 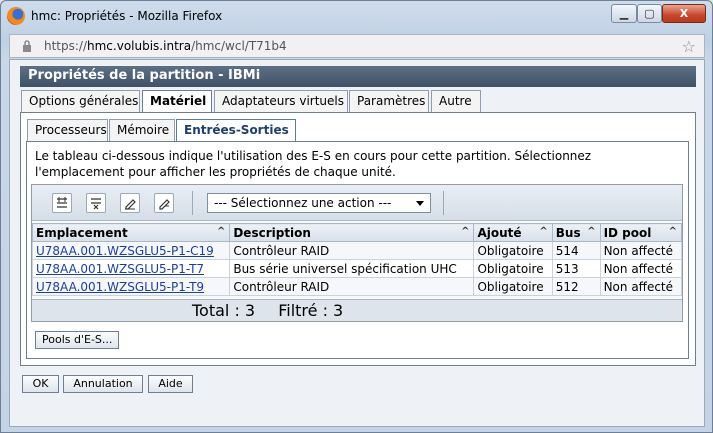 I want to click on column-location: Emplacement ^, so click(x=131, y=232).